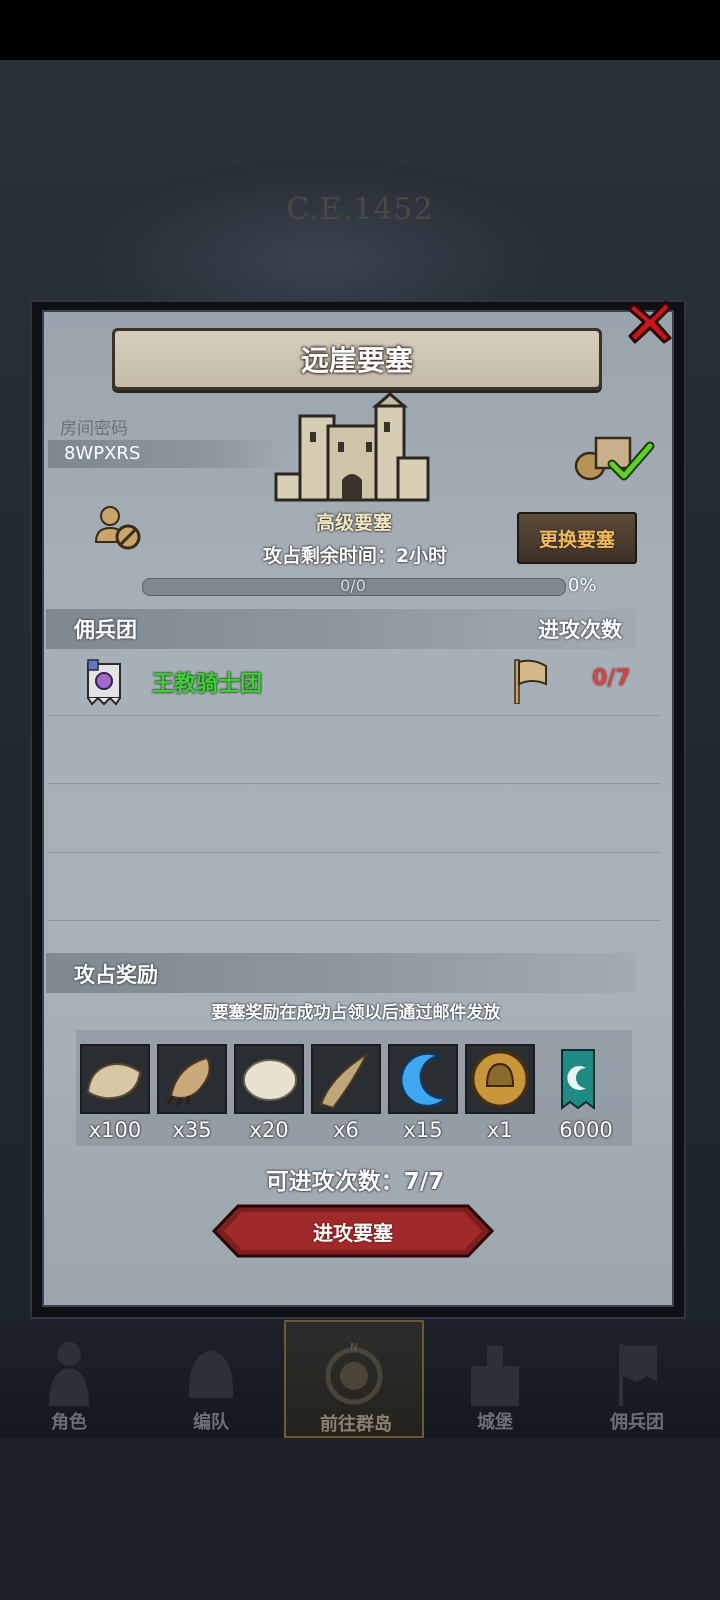 This screenshot has height=1600, width=720. What do you see at coordinates (360, 30) in the screenshot?
I see `top-bar` at bounding box center [360, 30].